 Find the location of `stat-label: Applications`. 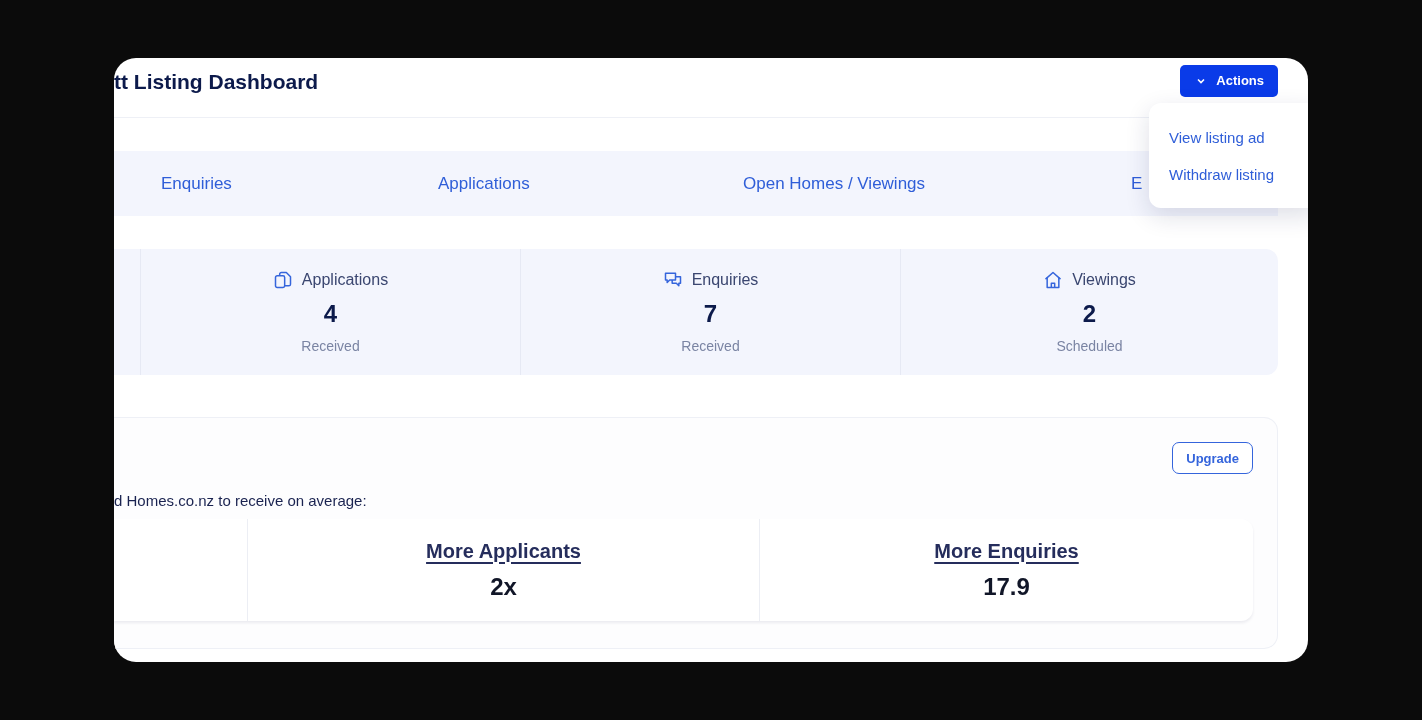

stat-label: Applications is located at coordinates (345, 280).